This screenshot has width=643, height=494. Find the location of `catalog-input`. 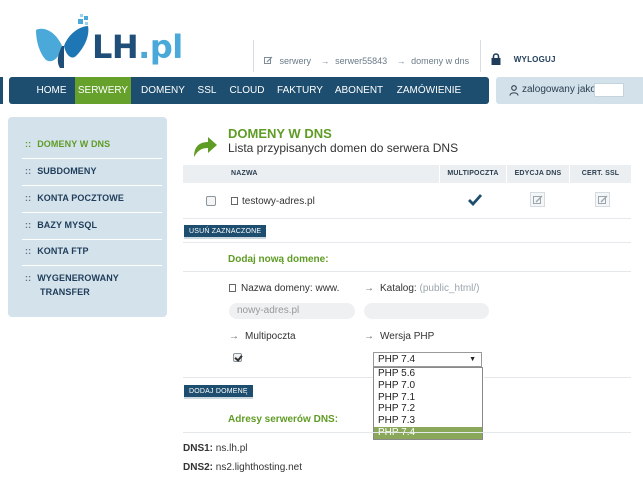

catalog-input is located at coordinates (426, 311).